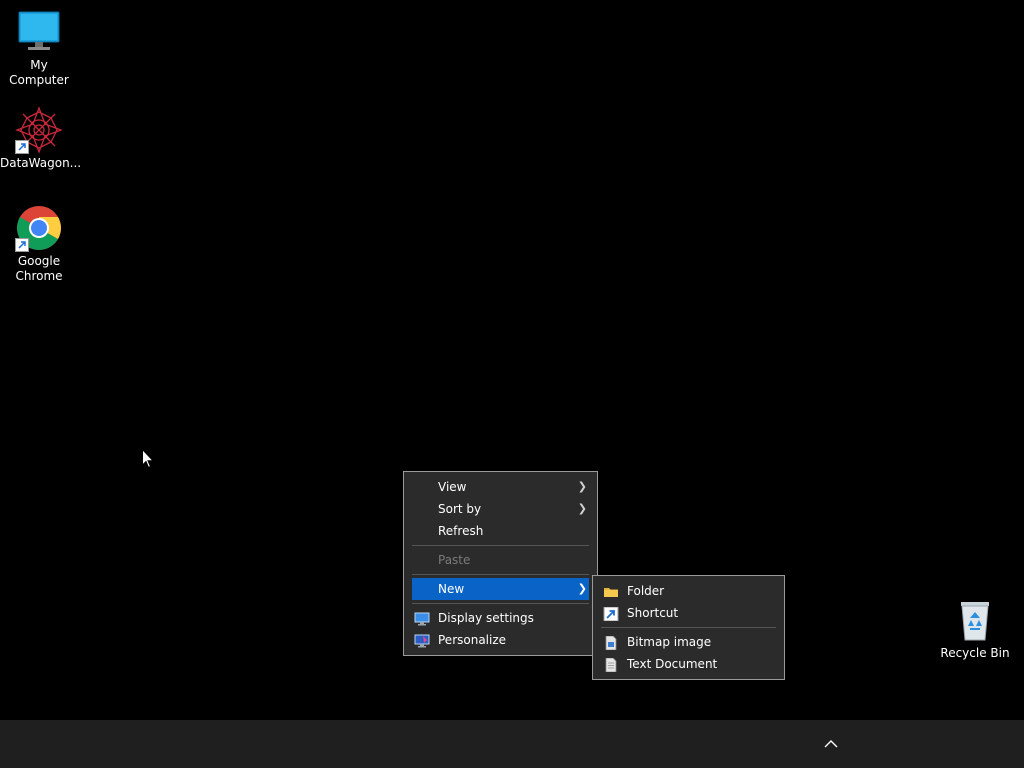 This screenshot has height=768, width=1024. I want to click on menu-item-label: Folder, so click(646, 591).